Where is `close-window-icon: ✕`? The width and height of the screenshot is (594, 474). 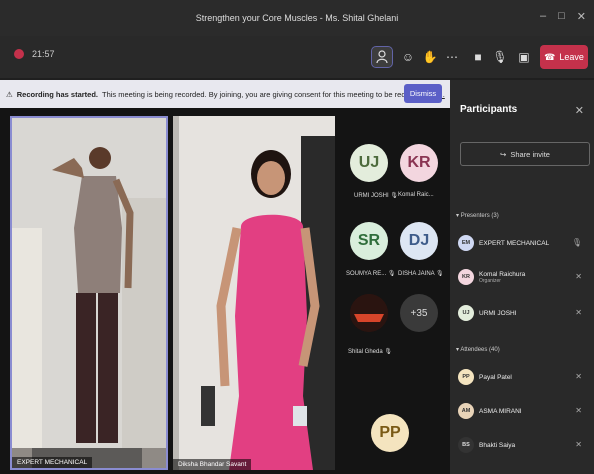
close-window-icon: ✕ is located at coordinates (581, 16).